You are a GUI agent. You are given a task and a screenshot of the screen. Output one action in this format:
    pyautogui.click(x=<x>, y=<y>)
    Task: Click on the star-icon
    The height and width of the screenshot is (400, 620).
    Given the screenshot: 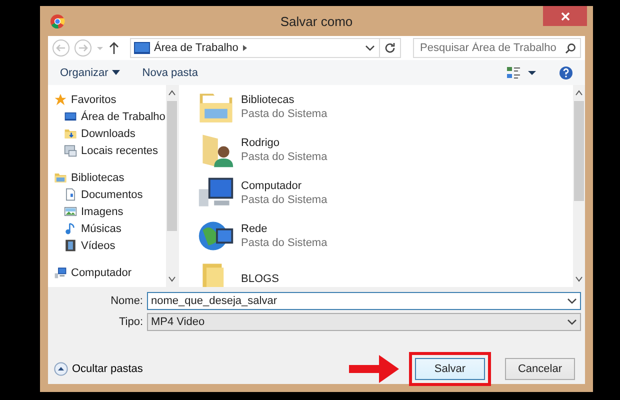 What is the action you would take?
    pyautogui.click(x=60, y=99)
    